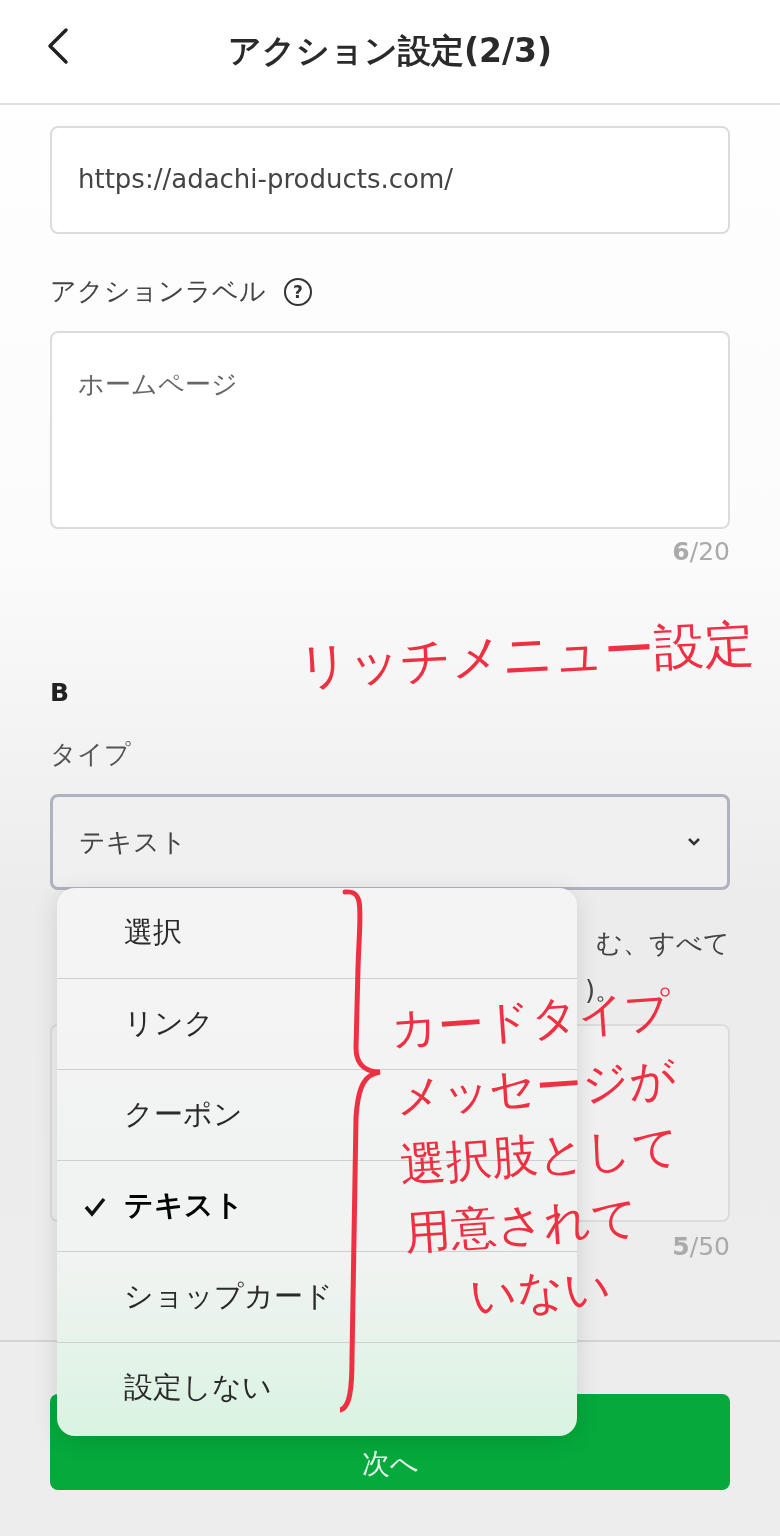 The image size is (780, 1536). What do you see at coordinates (95, 1207) in the screenshot?
I see `check-icon` at bounding box center [95, 1207].